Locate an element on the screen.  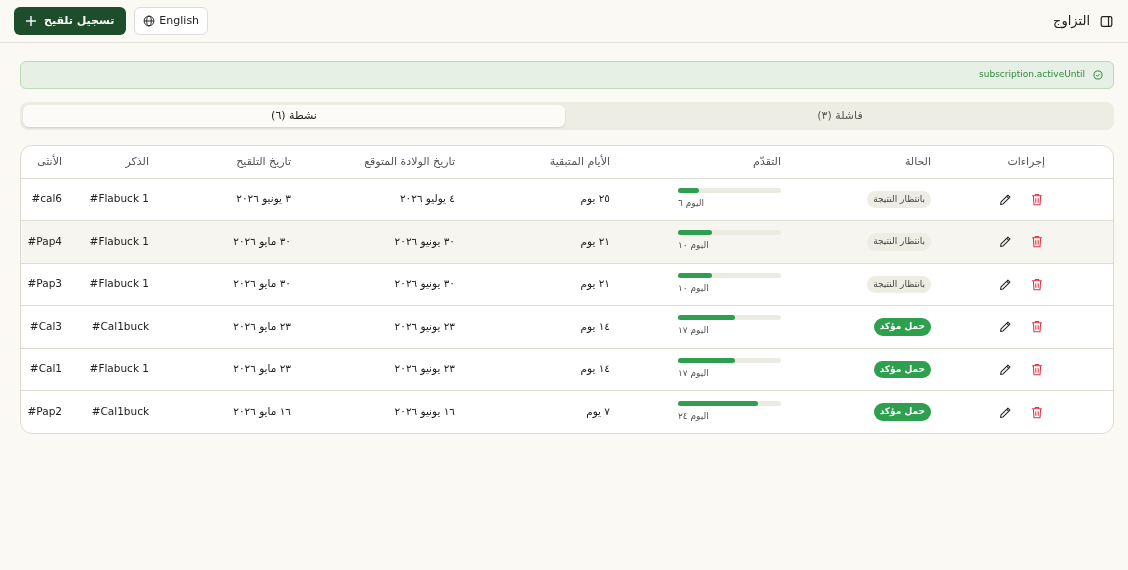
table-cell: #Pap2 is located at coordinates (44, 411).